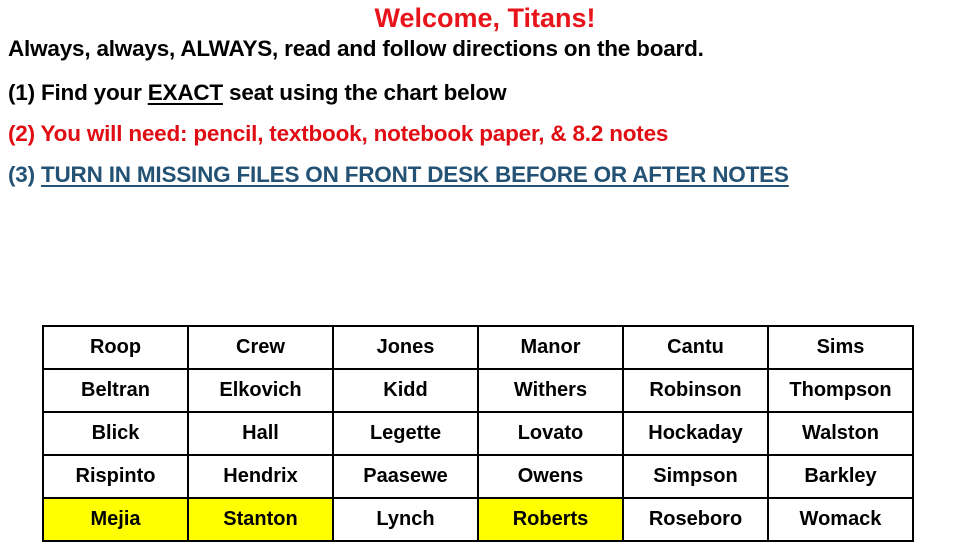 This screenshot has width=960, height=542. I want to click on seat-cell: Roberts, so click(550, 519).